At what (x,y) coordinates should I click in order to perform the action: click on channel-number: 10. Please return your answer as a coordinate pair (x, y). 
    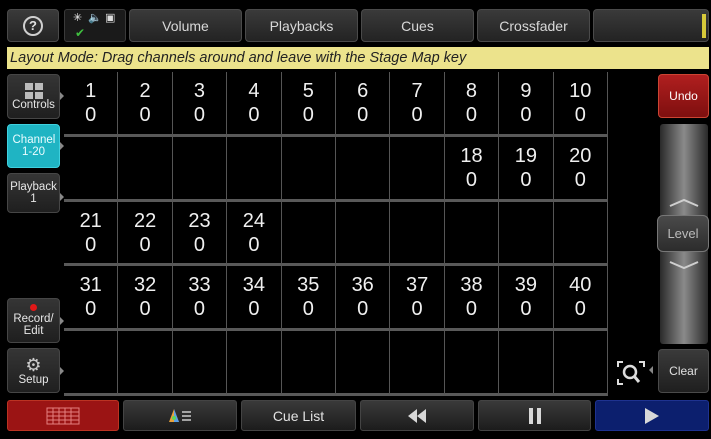
    Looking at the image, I should click on (580, 91).